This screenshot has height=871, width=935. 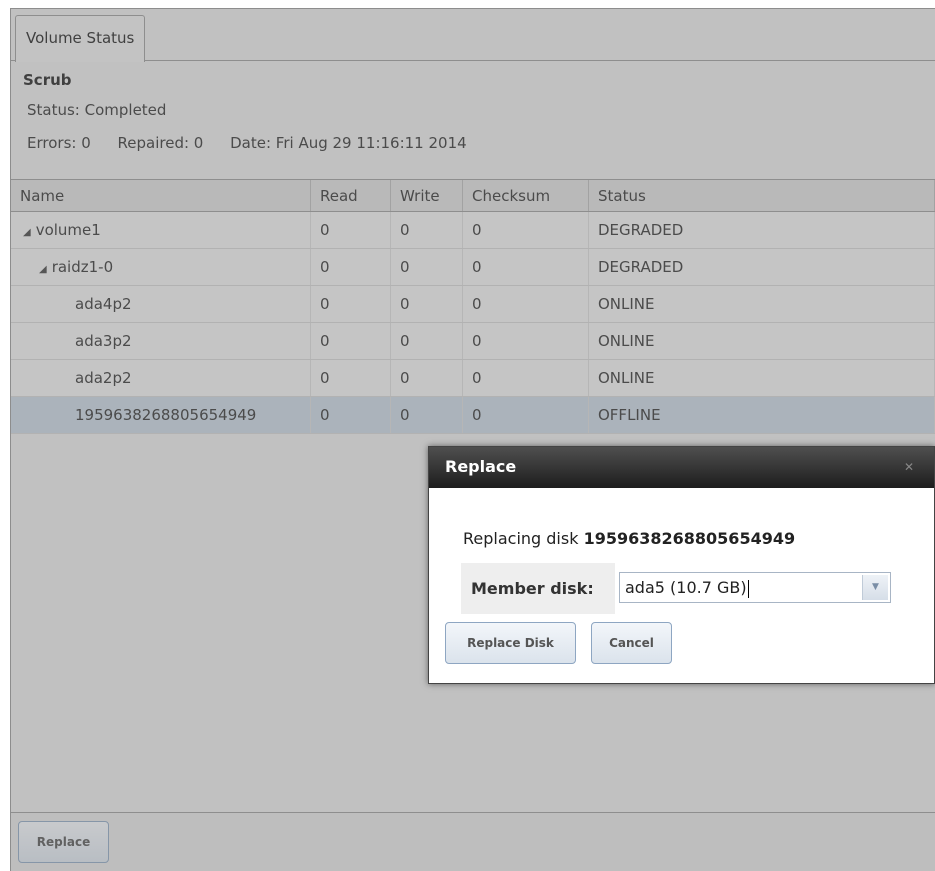 I want to click on member-disk-label: Member disk:, so click(x=532, y=588).